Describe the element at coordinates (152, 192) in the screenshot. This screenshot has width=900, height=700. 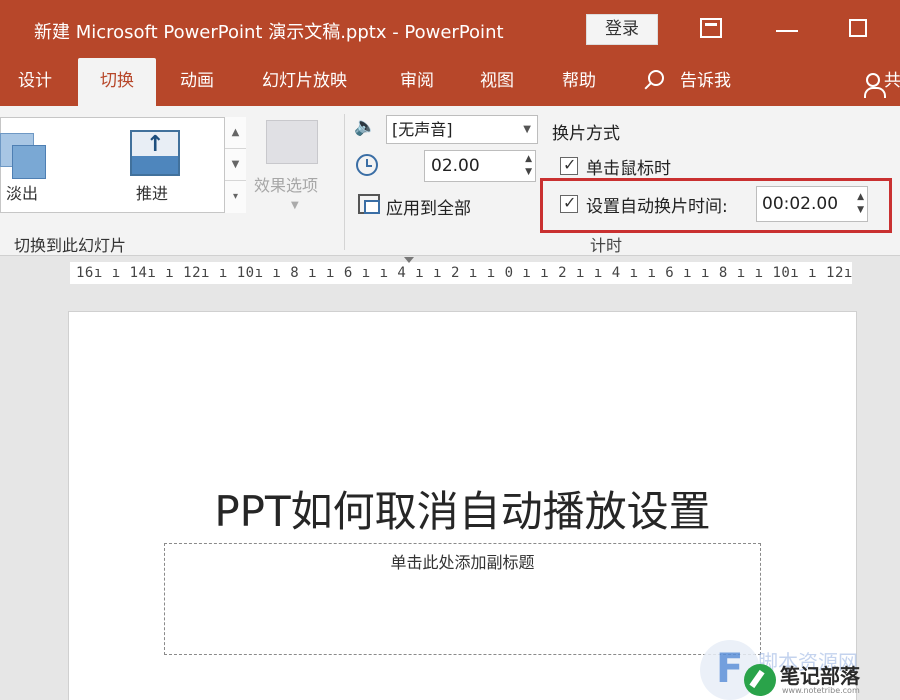
I see `push-transition-label: 推进` at that location.